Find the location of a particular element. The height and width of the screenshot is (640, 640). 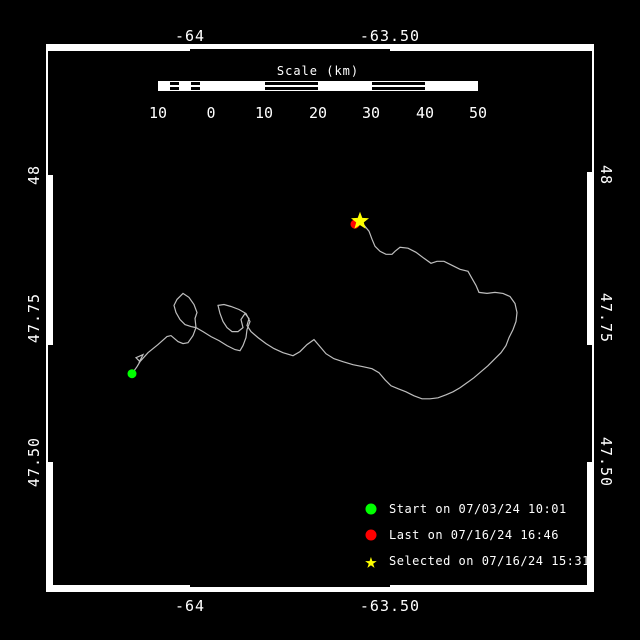

axis-label-lat-left-1: 48 is located at coordinates (34, 175).